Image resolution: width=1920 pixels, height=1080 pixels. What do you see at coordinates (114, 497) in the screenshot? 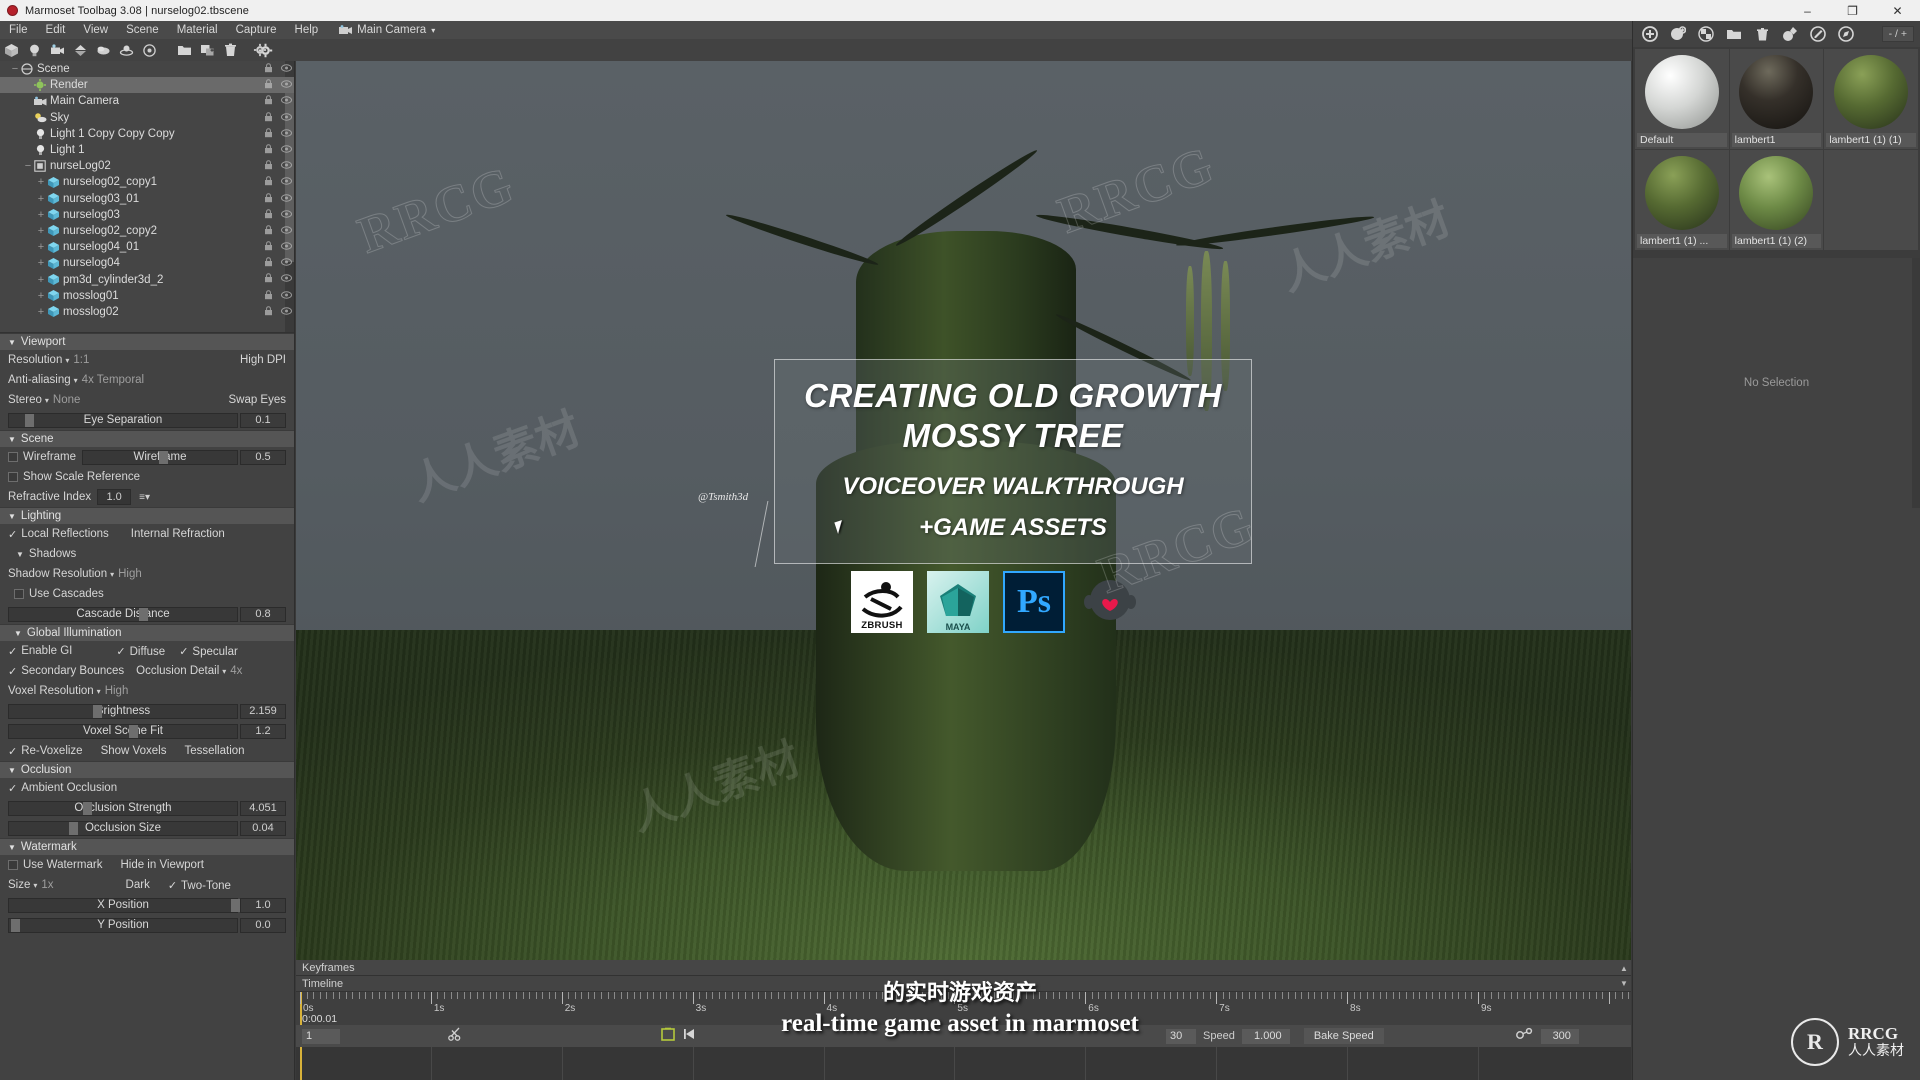
I see `value-refractive-index: 1.0` at bounding box center [114, 497].